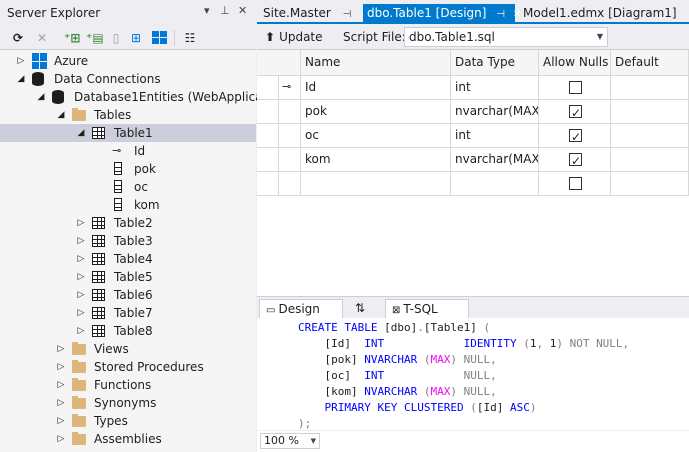  What do you see at coordinates (294, 37) in the screenshot?
I see `update-button: ⬆ Update` at bounding box center [294, 37].